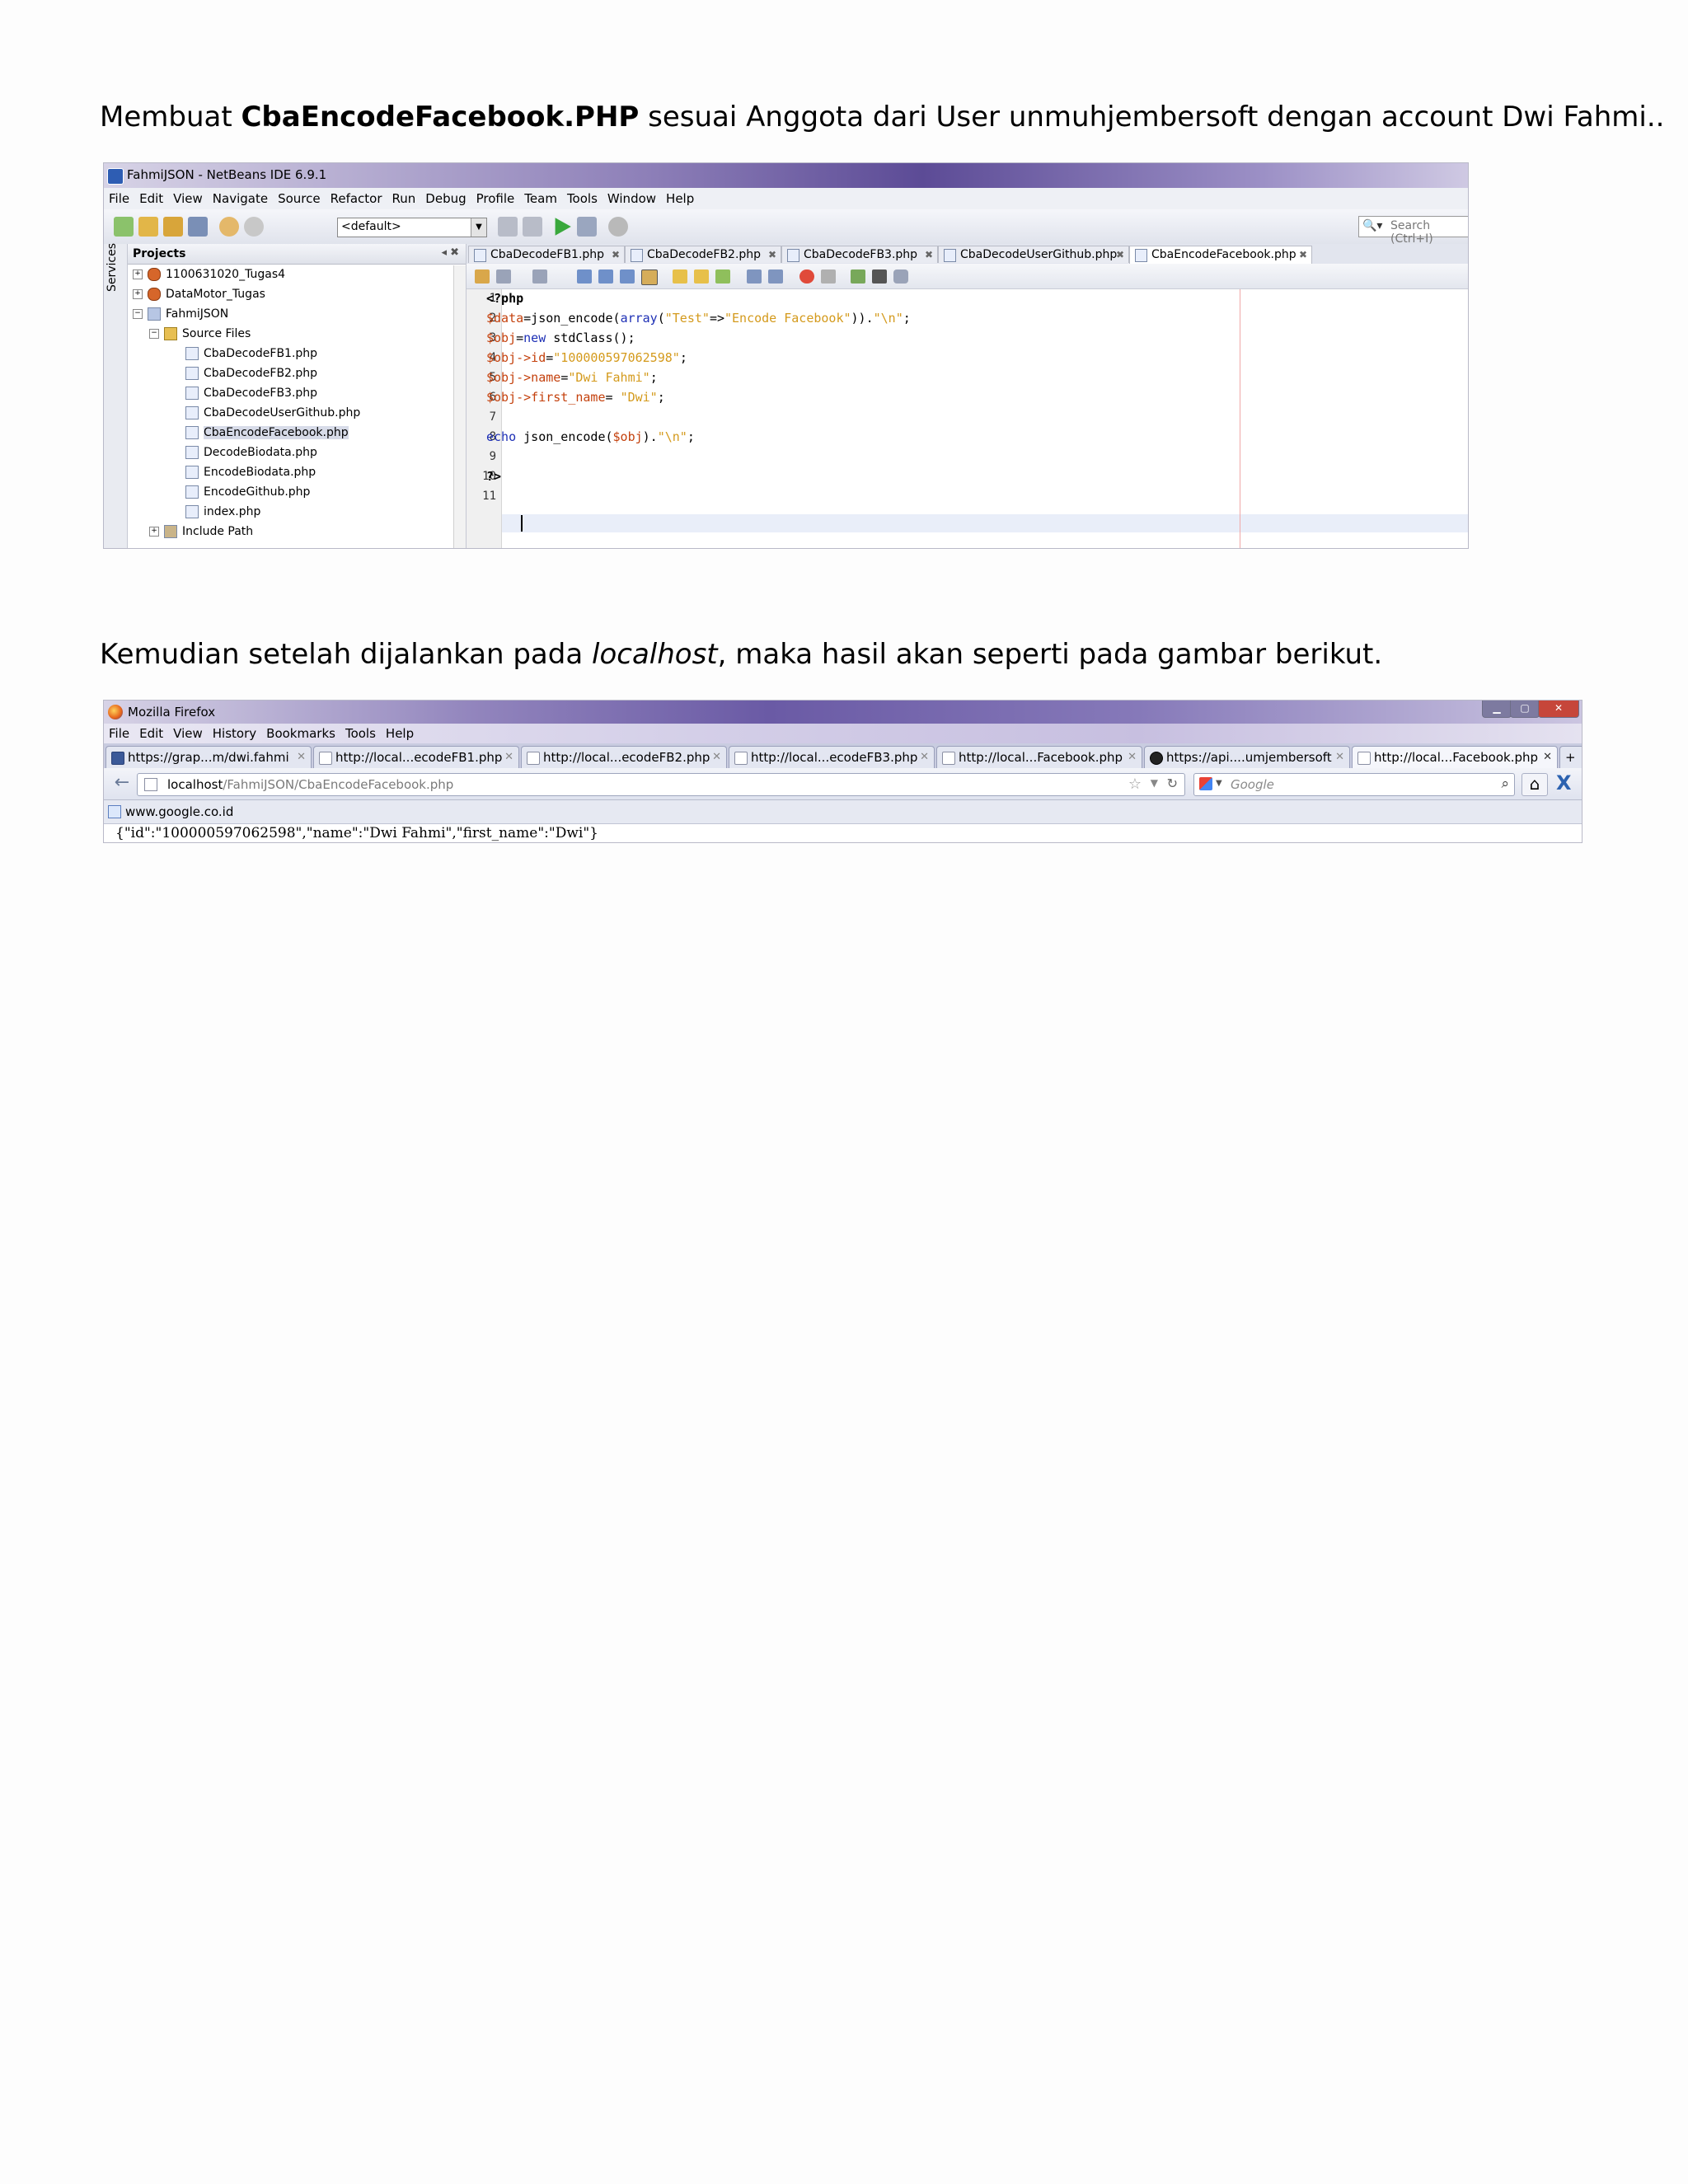 The height and width of the screenshot is (2184, 1688). Describe the element at coordinates (1219, 783) in the screenshot. I see `chevron-down-icon: ▼` at that location.